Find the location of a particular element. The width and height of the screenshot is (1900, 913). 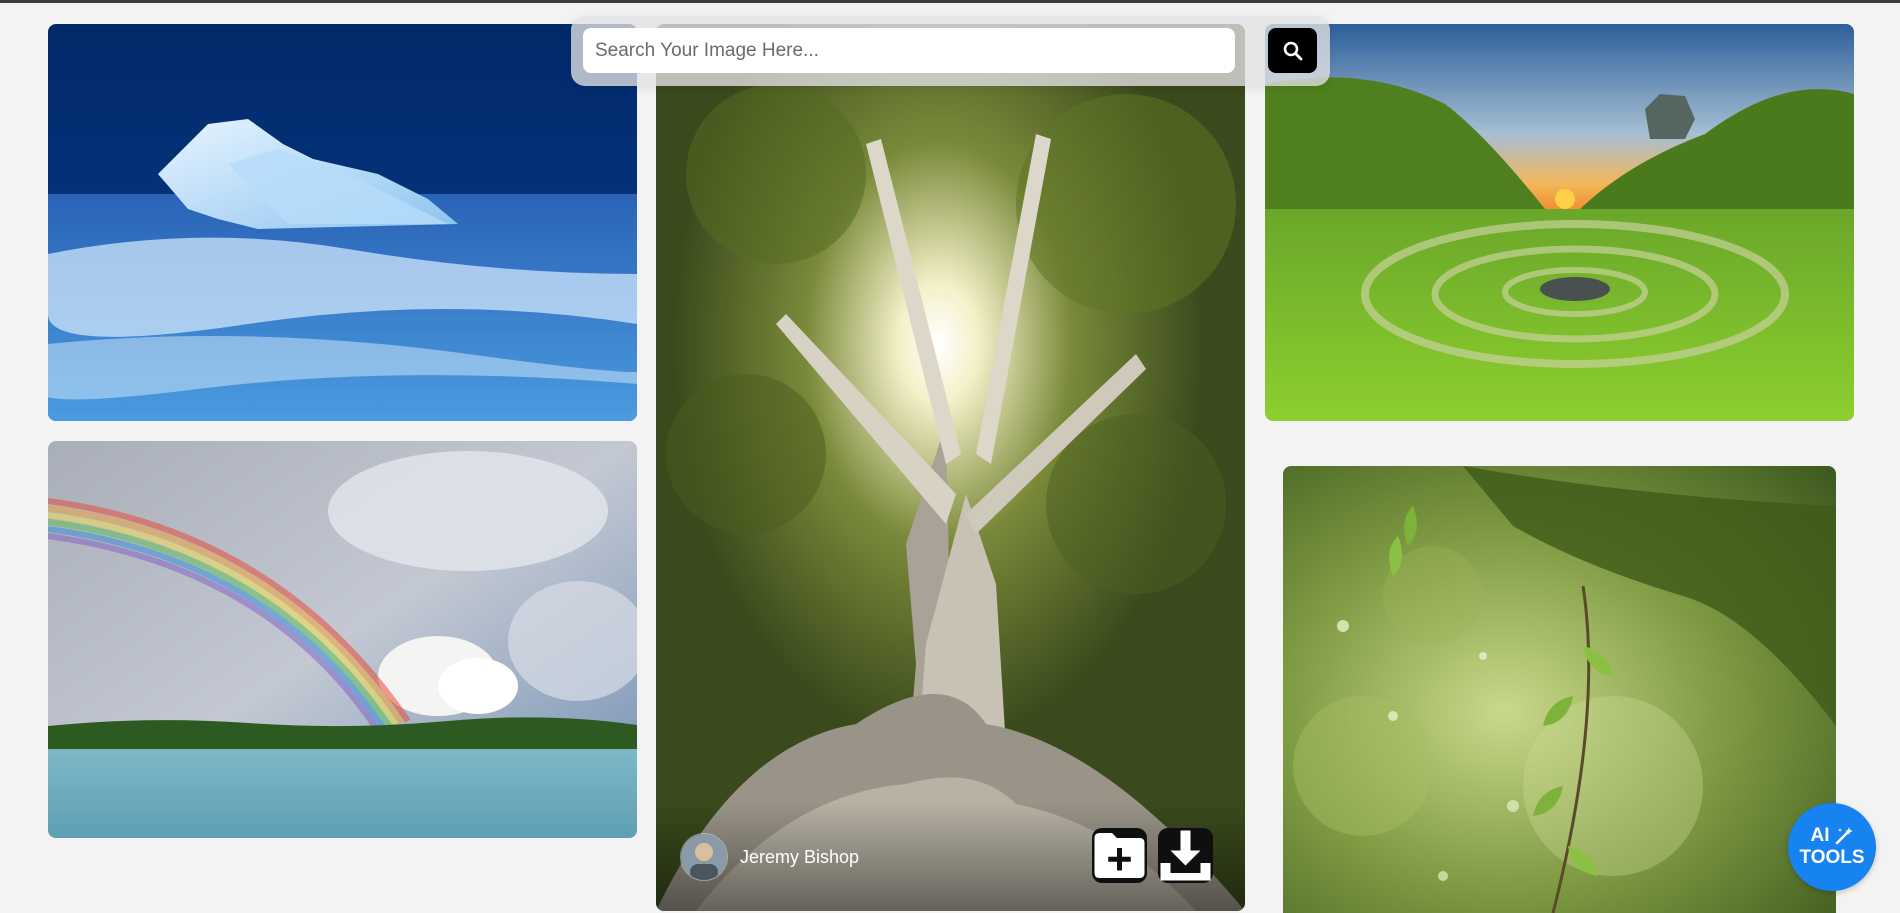

leaves-image is located at coordinates (1559, 689).